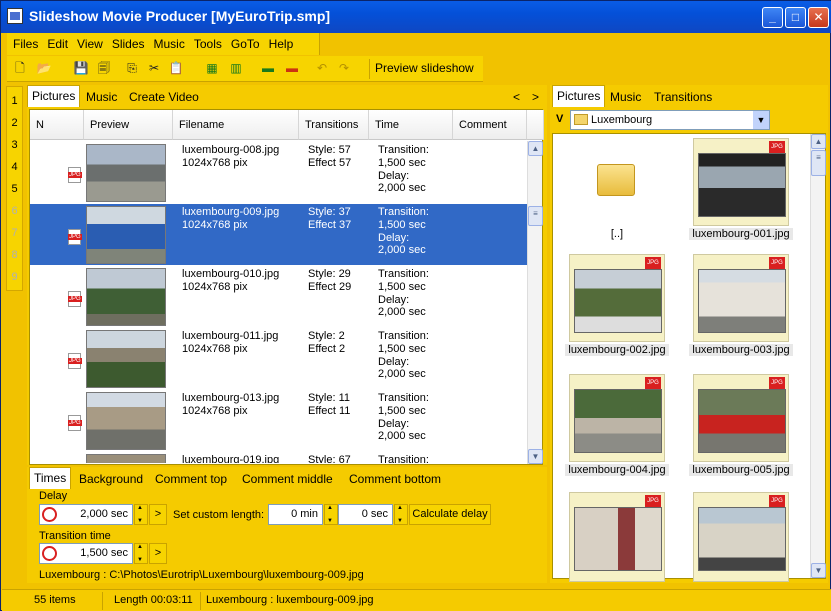  Describe the element at coordinates (14, 101) in the screenshot. I see `slide-number: 1` at that location.